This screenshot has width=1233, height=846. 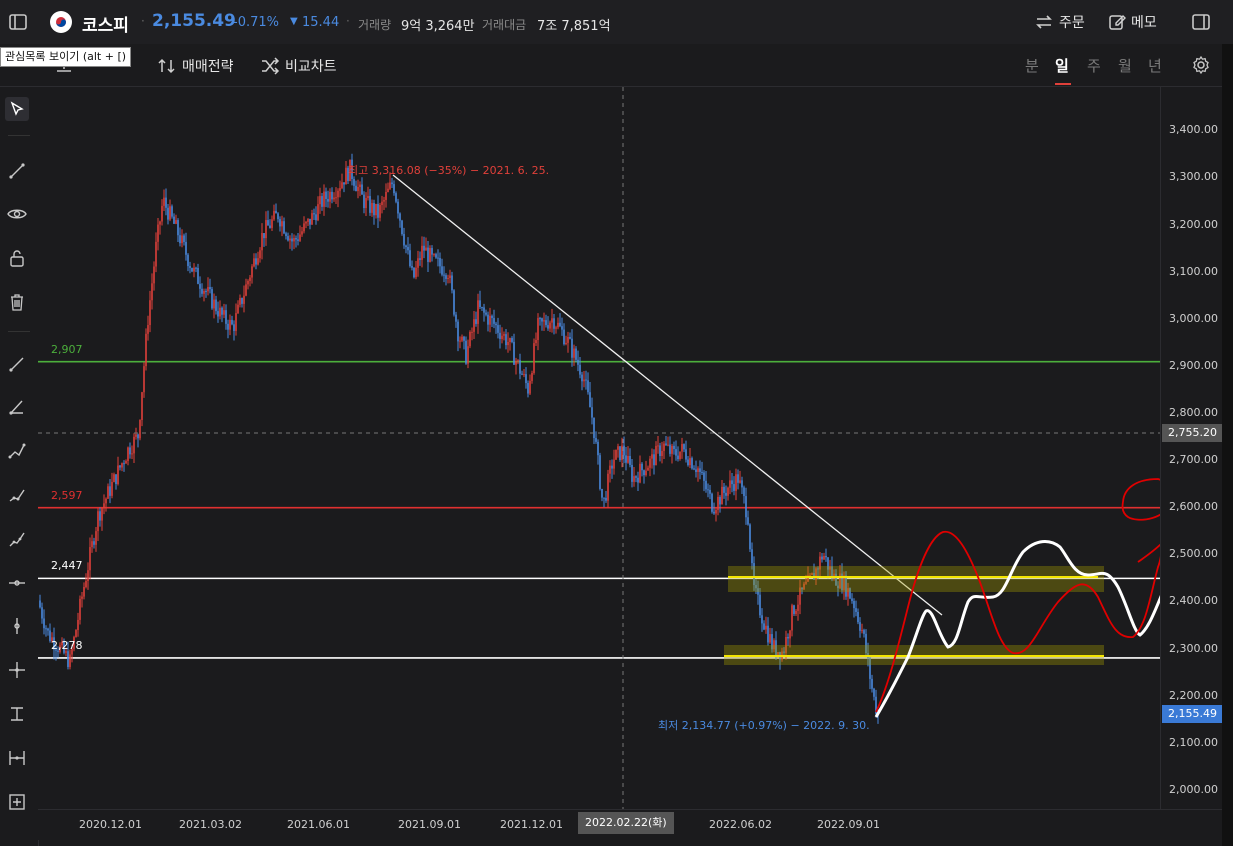 What do you see at coordinates (17, 302) in the screenshot?
I see `trash-icon` at bounding box center [17, 302].